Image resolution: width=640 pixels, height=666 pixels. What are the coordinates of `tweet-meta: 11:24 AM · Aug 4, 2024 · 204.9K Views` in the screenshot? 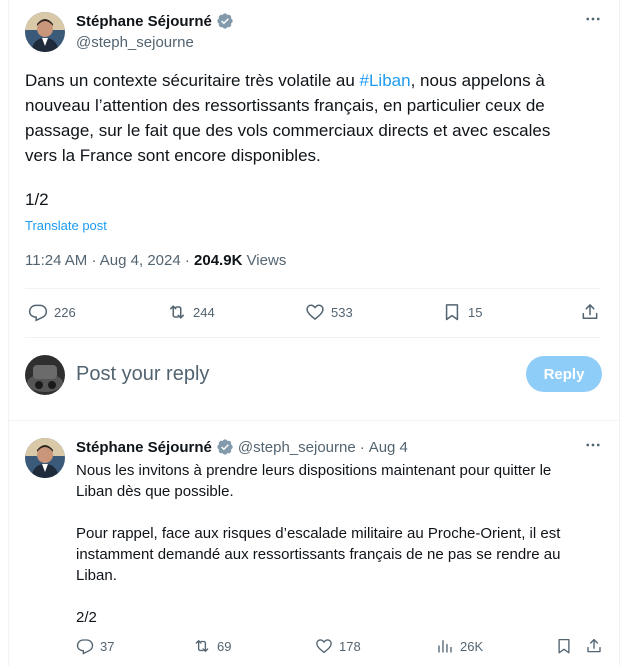 It's located at (155, 260).